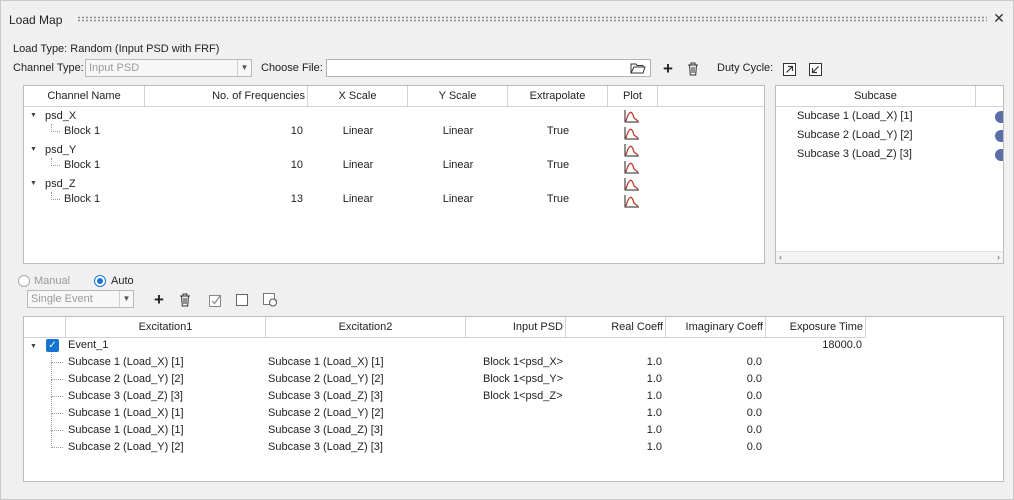 This screenshot has width=1014, height=500. Describe the element at coordinates (52, 345) in the screenshot. I see `event-checkbox: ✓` at that location.